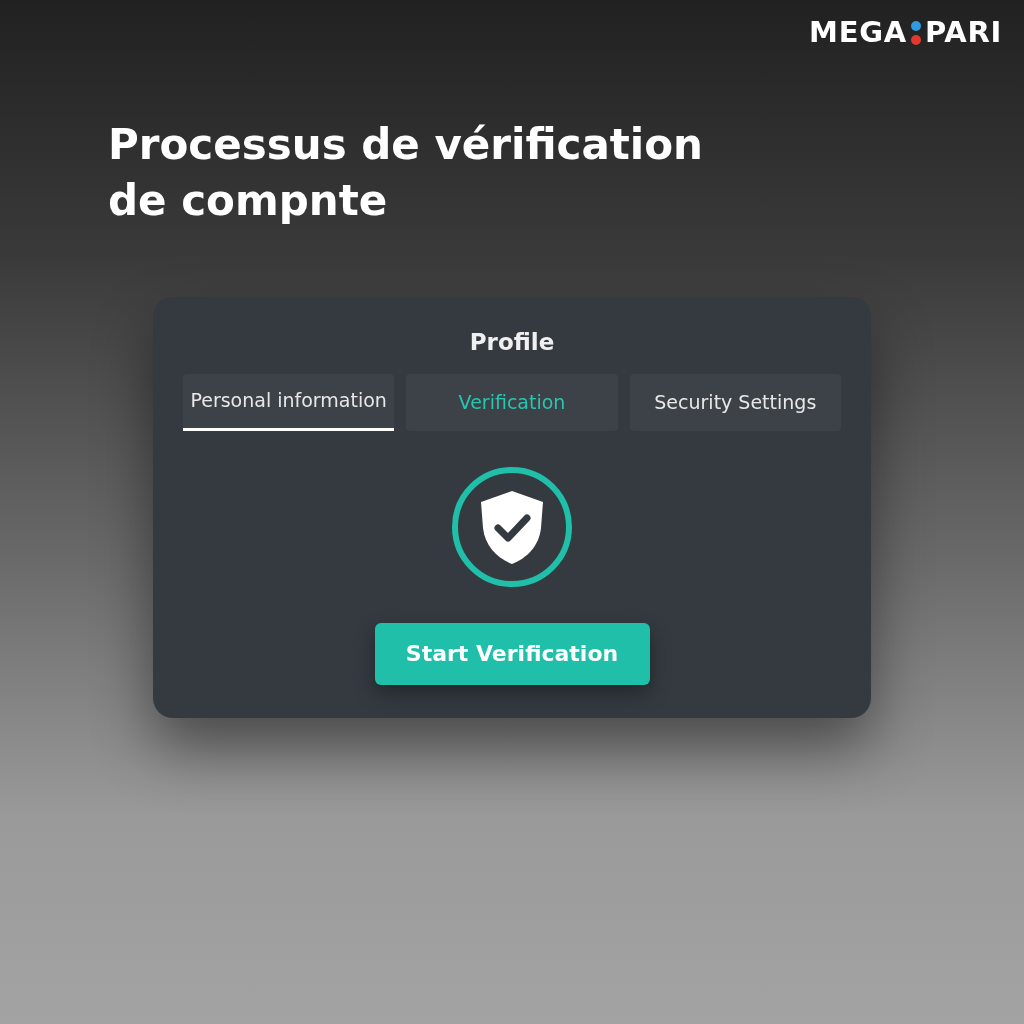 The width and height of the screenshot is (1024, 1024). I want to click on tab: Personal information, so click(289, 402).